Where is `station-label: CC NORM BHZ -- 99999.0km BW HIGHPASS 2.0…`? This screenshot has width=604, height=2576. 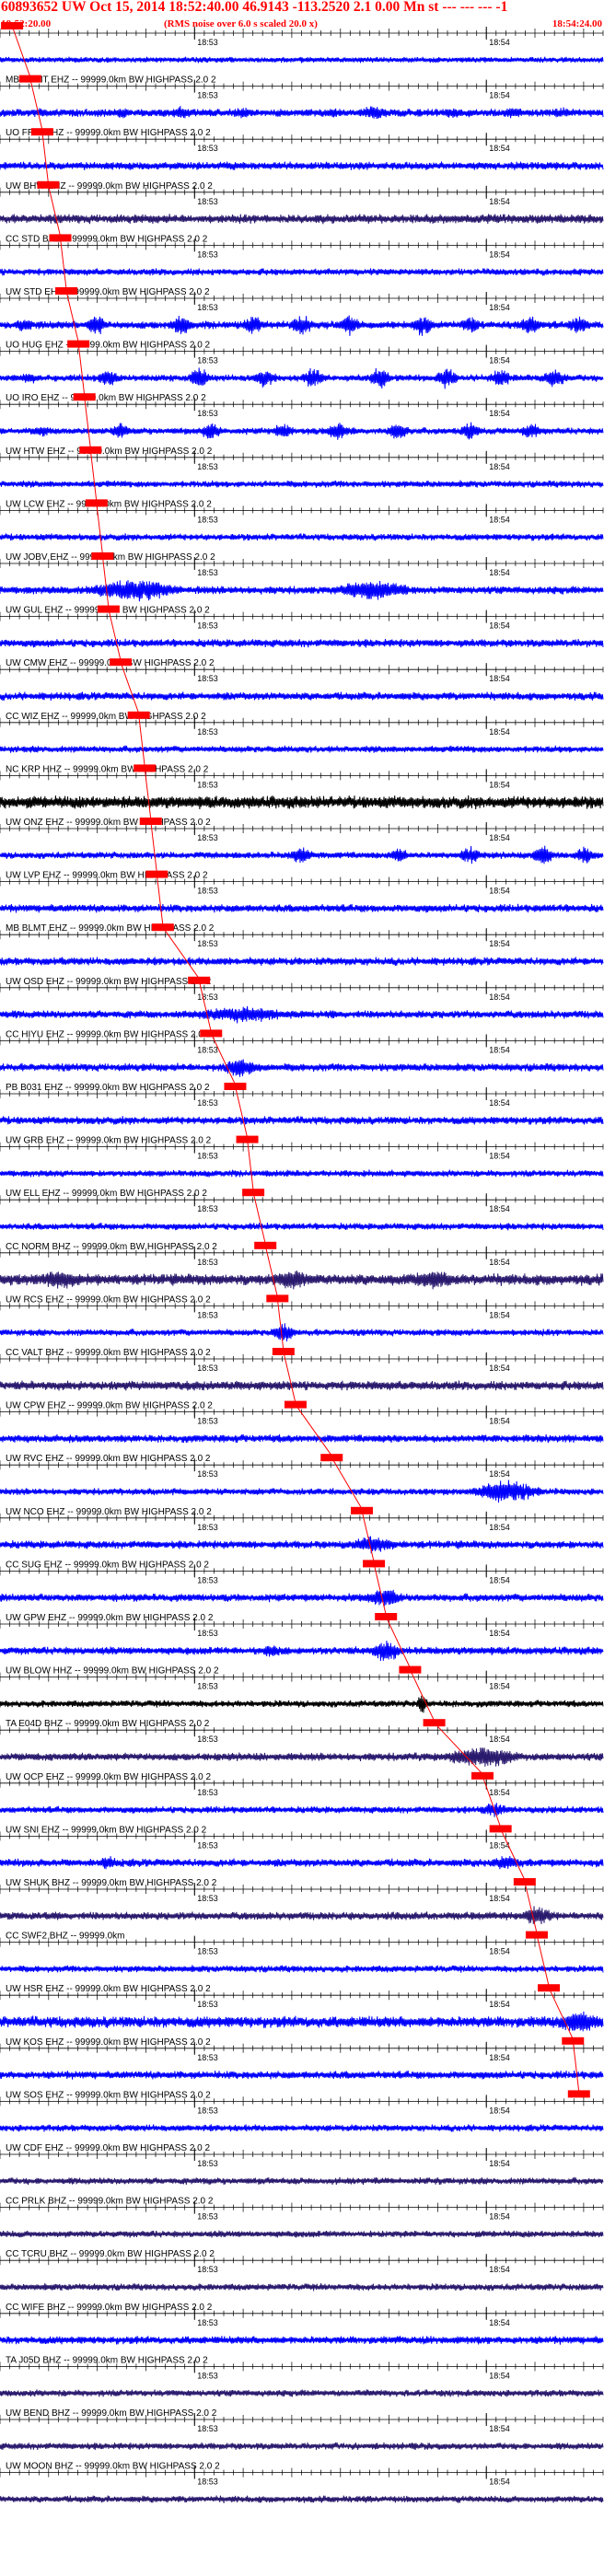 station-label: CC NORM BHZ -- 99999.0km BW HIGHPASS 2.0… is located at coordinates (111, 1247).